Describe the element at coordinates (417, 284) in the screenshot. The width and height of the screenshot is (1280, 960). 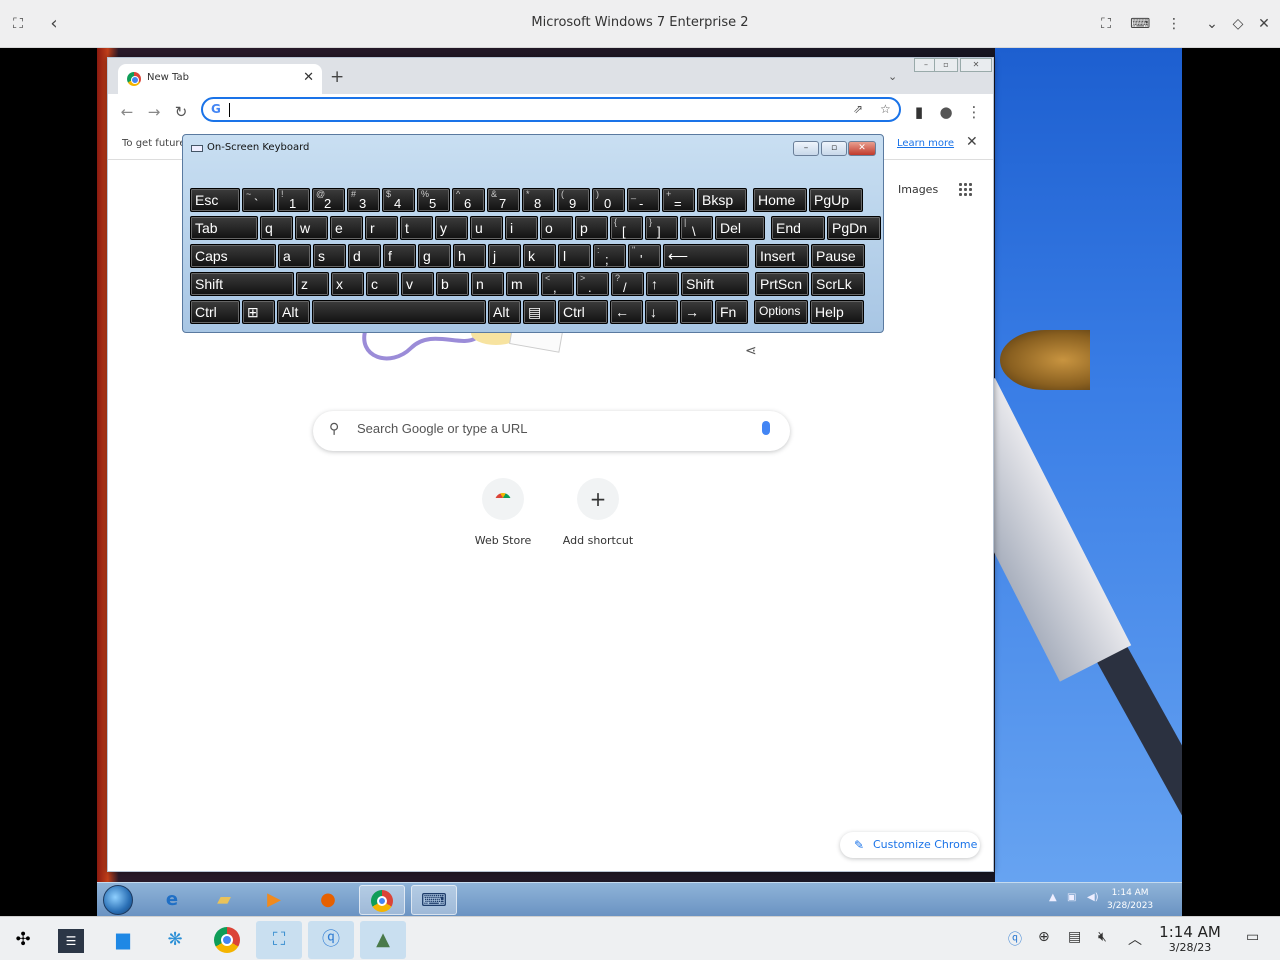
I see `osk-key-v: v` at that location.